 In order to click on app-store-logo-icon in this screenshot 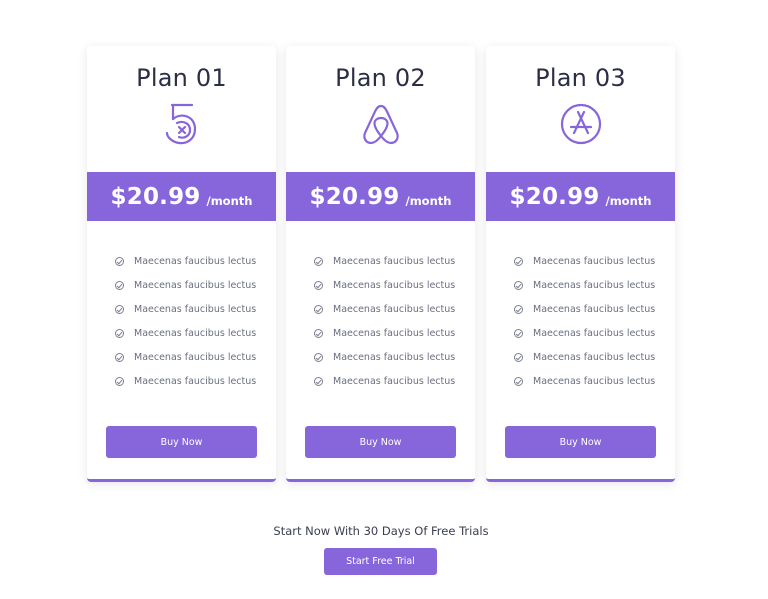, I will do `click(581, 124)`.